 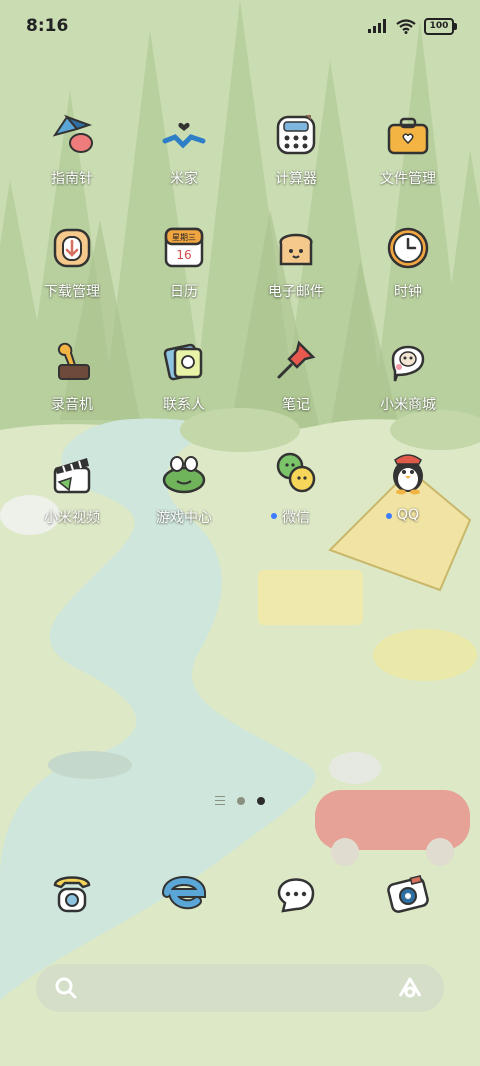 I want to click on app-game-center: 游戏中心, so click(x=184, y=488).